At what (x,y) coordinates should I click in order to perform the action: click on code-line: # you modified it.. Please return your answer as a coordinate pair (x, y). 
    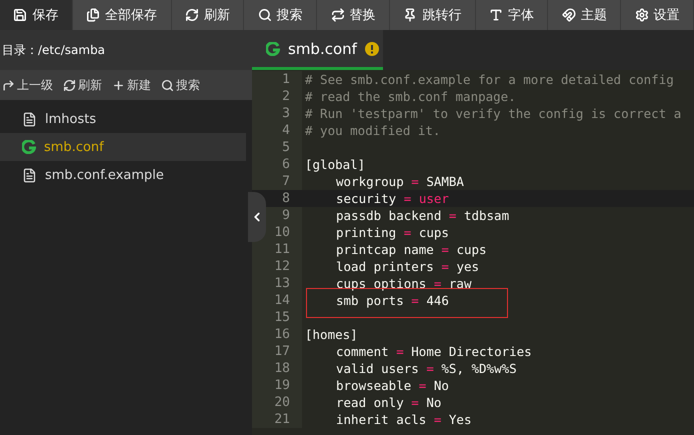
    Looking at the image, I should click on (372, 130).